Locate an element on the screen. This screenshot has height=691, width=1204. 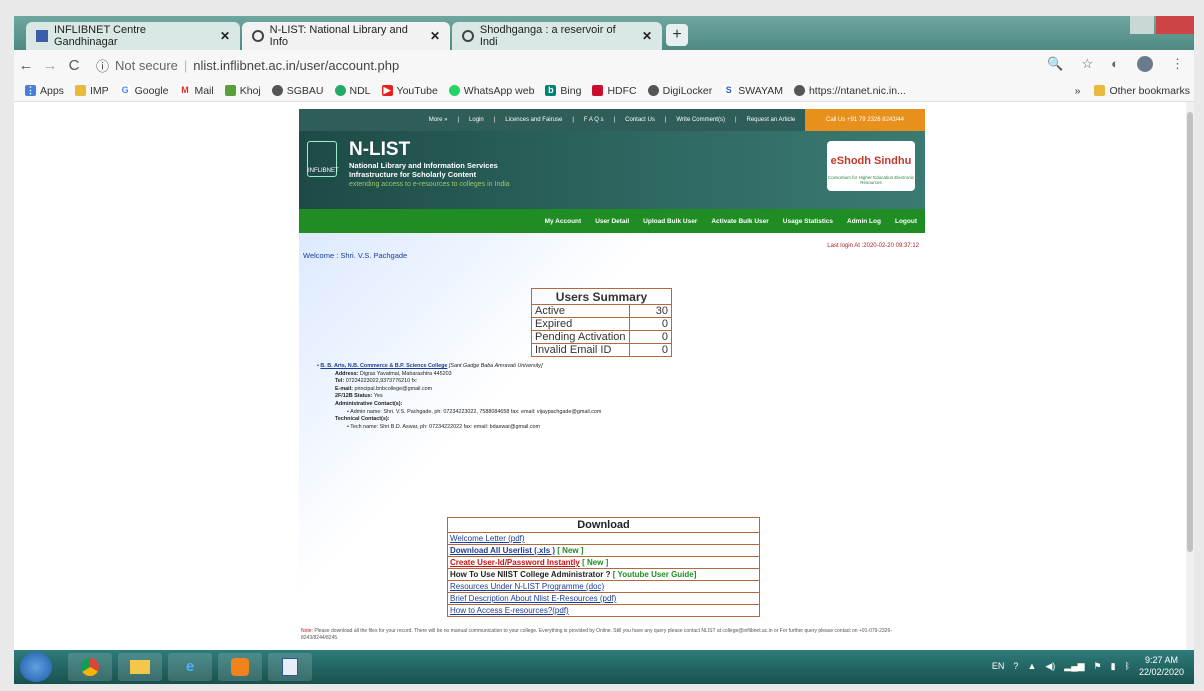
bookmark-bing: b Bing is located at coordinates (563, 91).